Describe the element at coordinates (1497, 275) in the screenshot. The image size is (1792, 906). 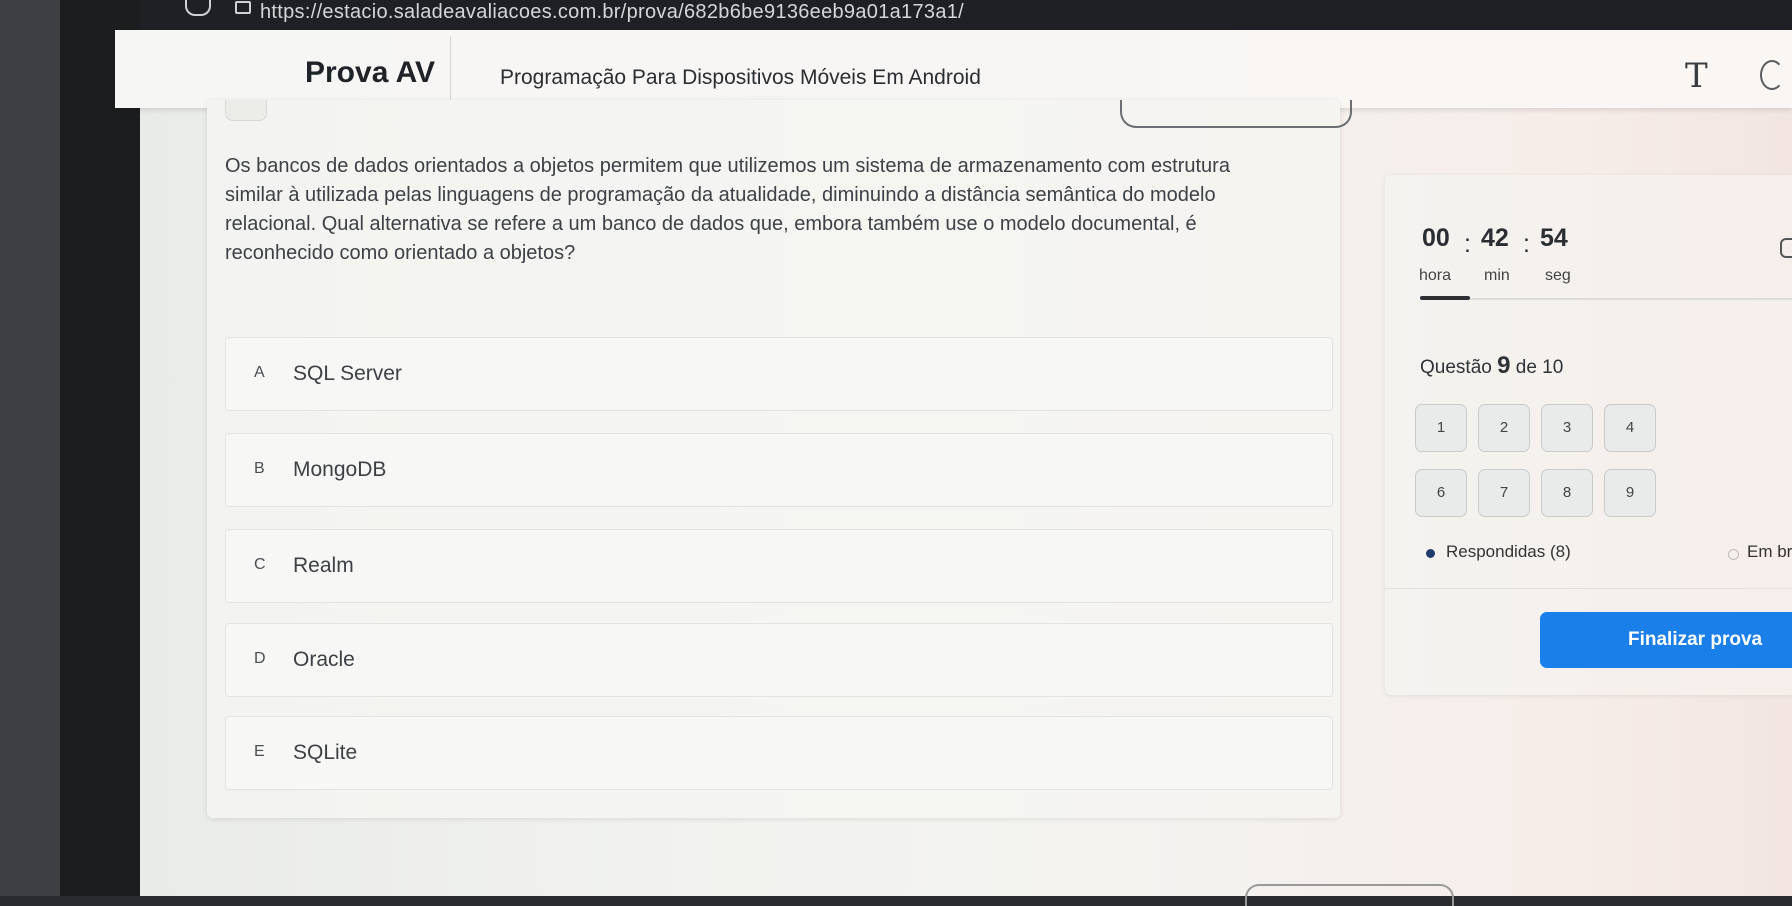
I see `timer-minutes-label: min` at that location.